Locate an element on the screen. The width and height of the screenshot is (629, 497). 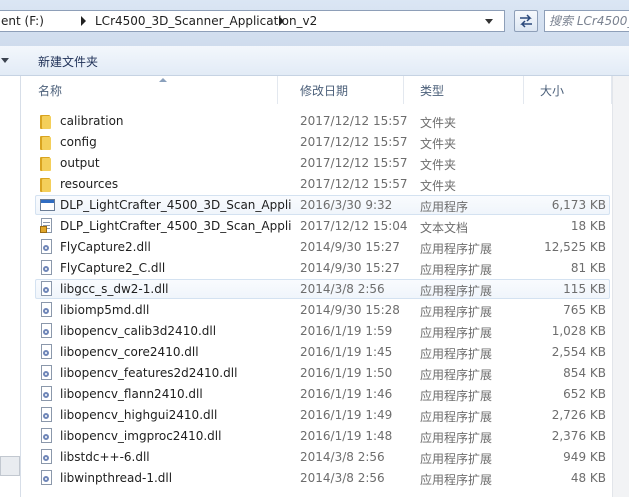
file-row: config 2017/12/12 15:57 文件夹 is located at coordinates (317, 142).